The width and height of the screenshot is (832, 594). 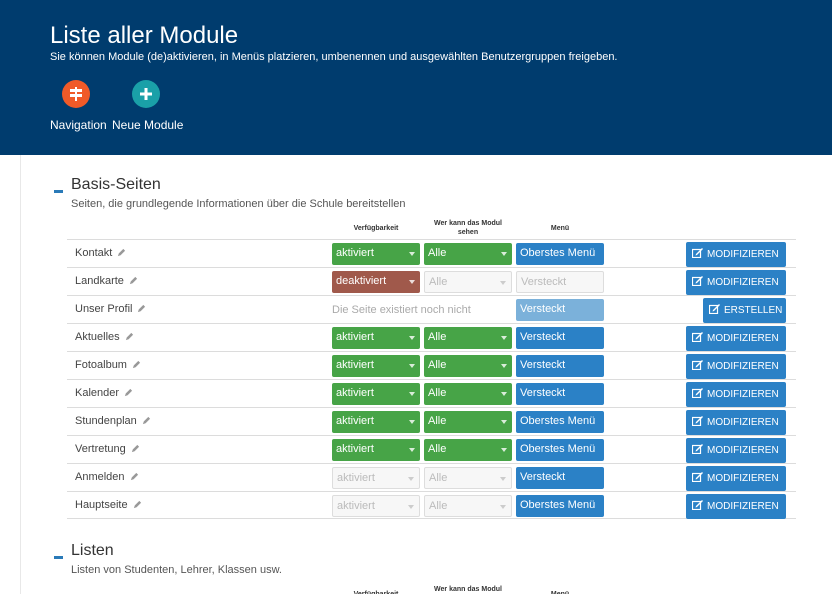 What do you see at coordinates (78, 125) in the screenshot?
I see `navigation-button-label: Navigation` at bounding box center [78, 125].